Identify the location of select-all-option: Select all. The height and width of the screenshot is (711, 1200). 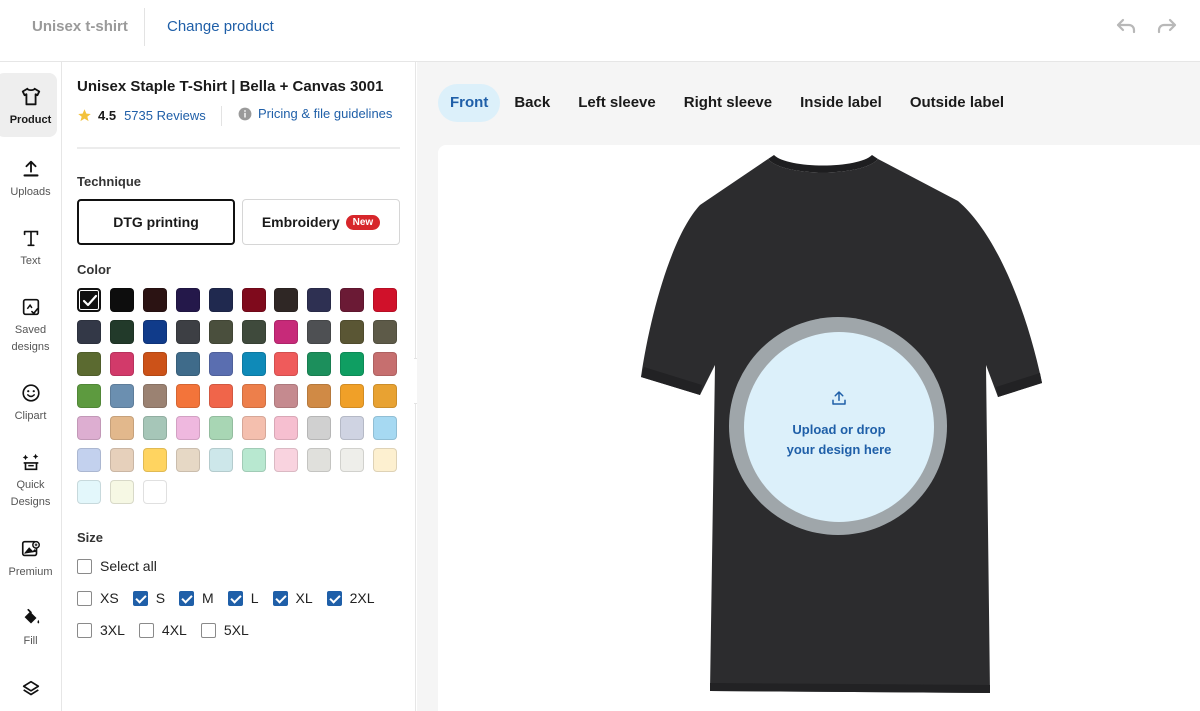
(117, 566).